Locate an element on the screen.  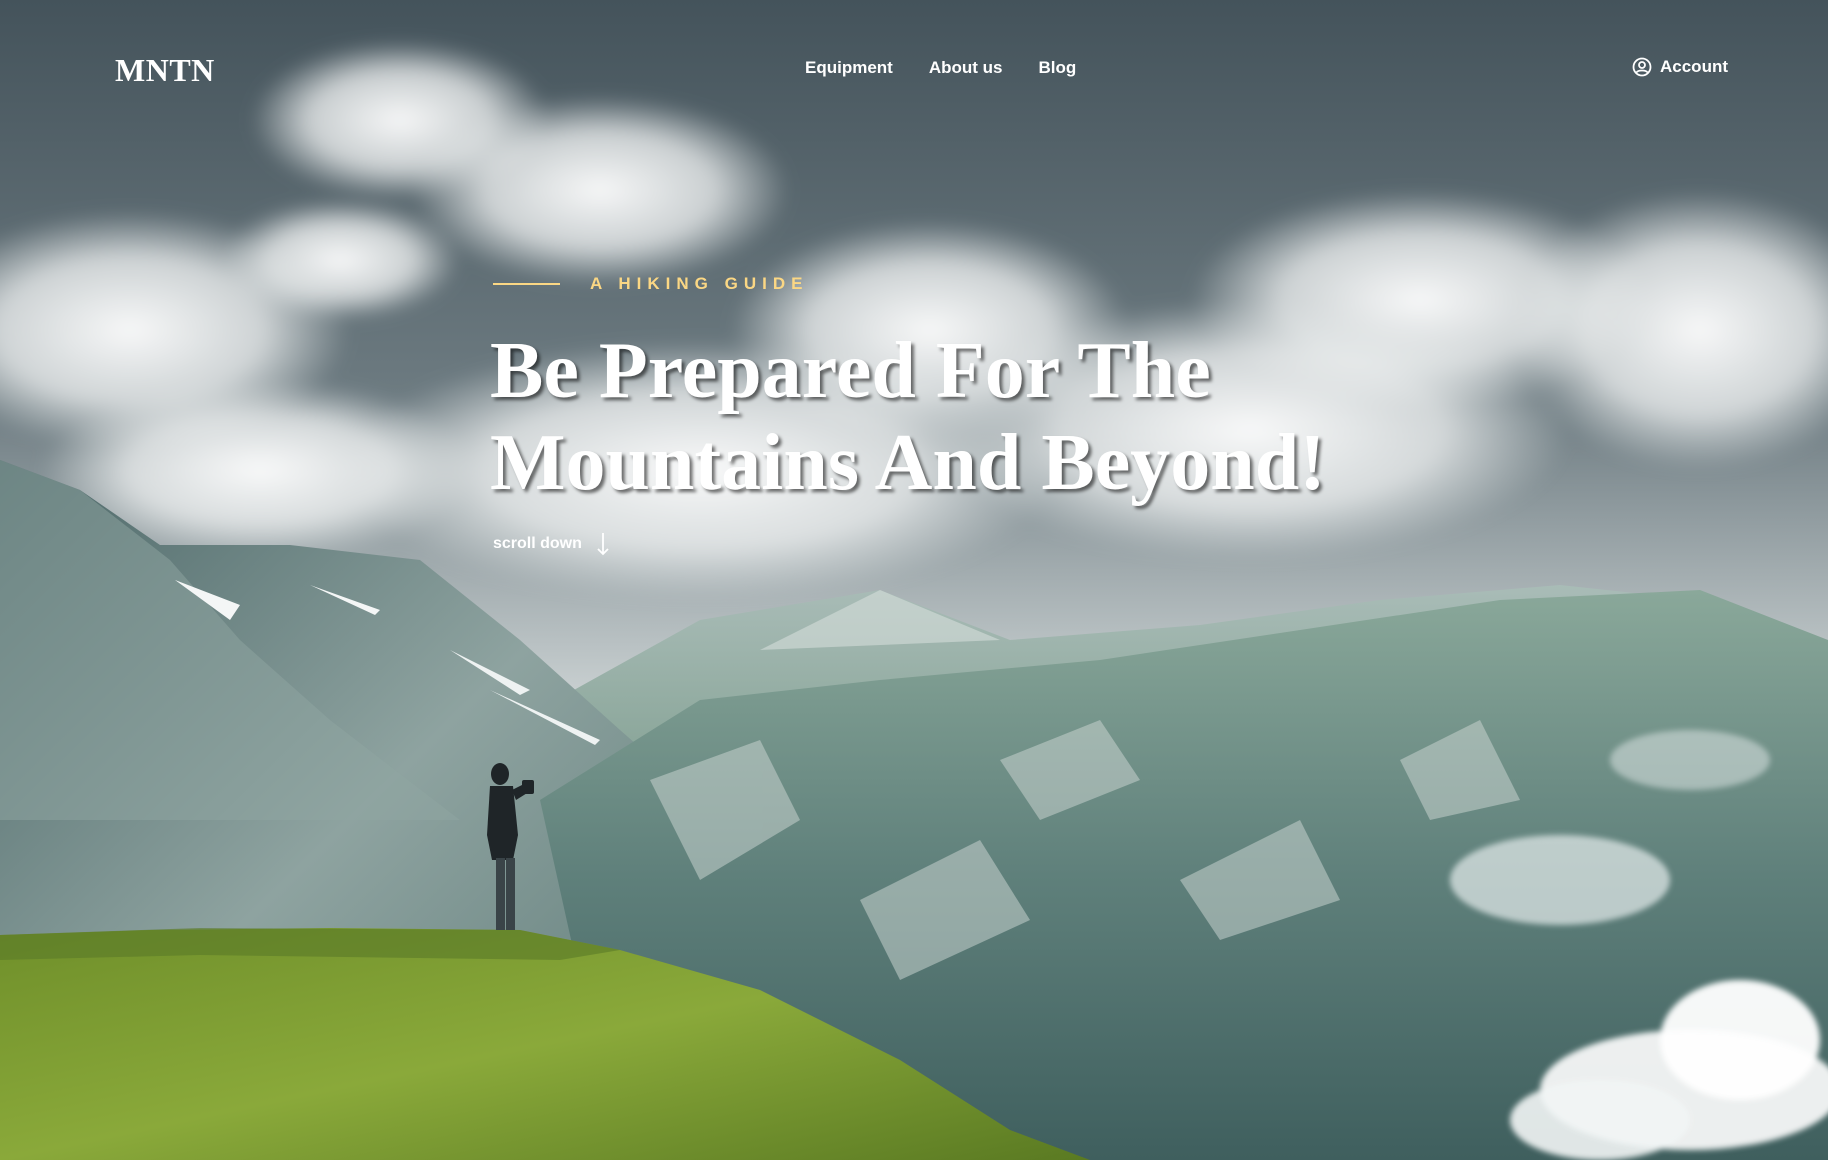
nav-link-equipment: Equipment is located at coordinates (849, 68).